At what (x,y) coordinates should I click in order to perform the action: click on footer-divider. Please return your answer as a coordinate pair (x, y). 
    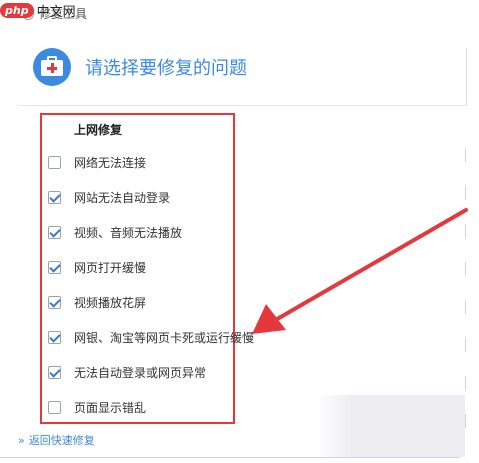
    Looking at the image, I should click on (230, 457).